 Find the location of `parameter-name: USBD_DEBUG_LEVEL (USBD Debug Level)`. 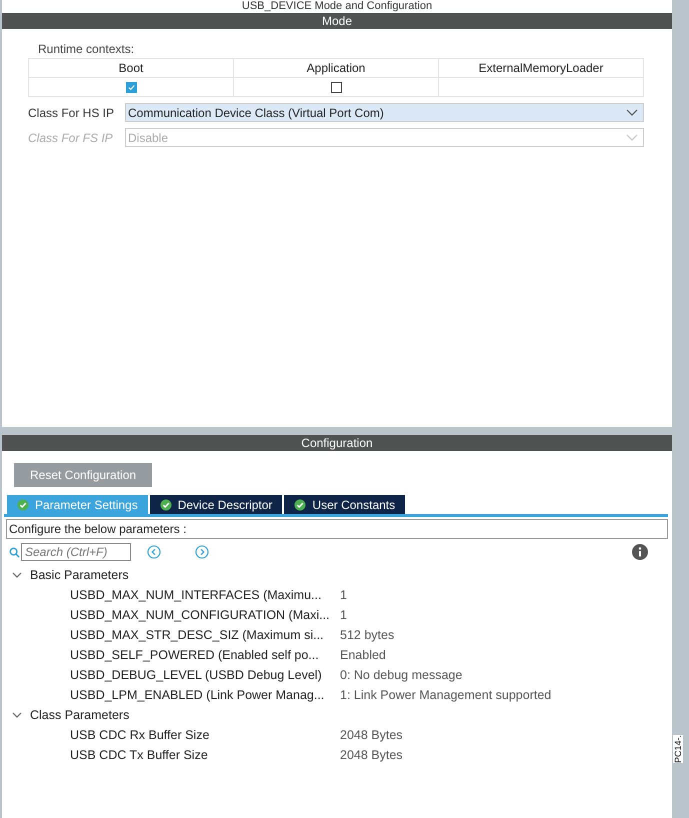

parameter-name: USBD_DEBUG_LEVEL (USBD Debug Level) is located at coordinates (204, 675).